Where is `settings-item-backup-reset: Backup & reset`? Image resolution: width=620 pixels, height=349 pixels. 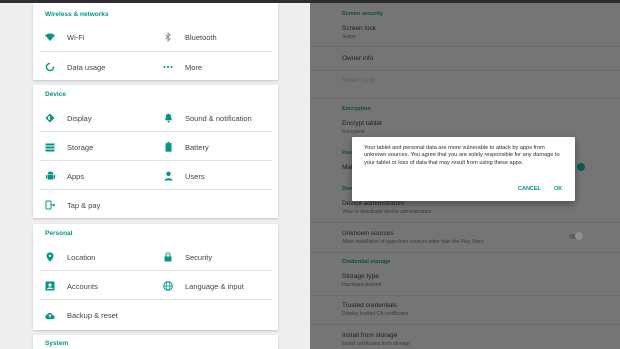 settings-item-backup-reset: Backup & reset is located at coordinates (81, 315).